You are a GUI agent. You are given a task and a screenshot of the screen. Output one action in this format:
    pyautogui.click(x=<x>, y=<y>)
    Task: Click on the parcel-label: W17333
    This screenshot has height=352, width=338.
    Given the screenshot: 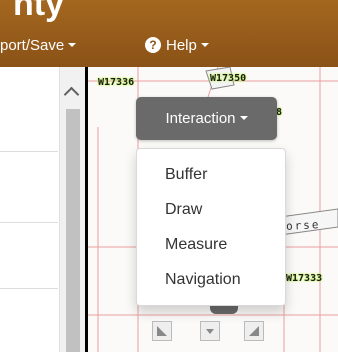 What is the action you would take?
    pyautogui.click(x=304, y=278)
    